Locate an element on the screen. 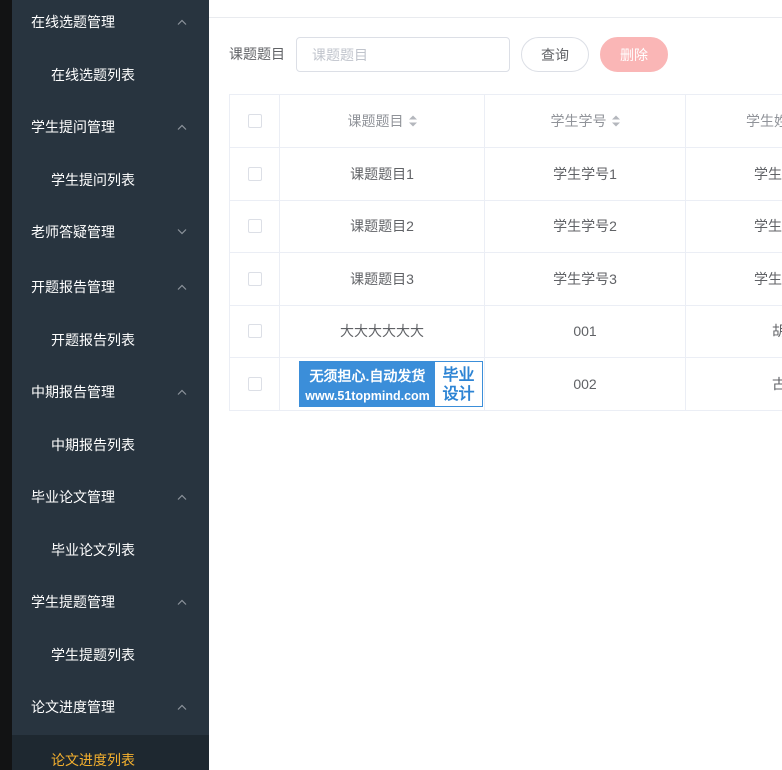  menu-group-midterm-report: 中期报告管理 is located at coordinates (110, 392).